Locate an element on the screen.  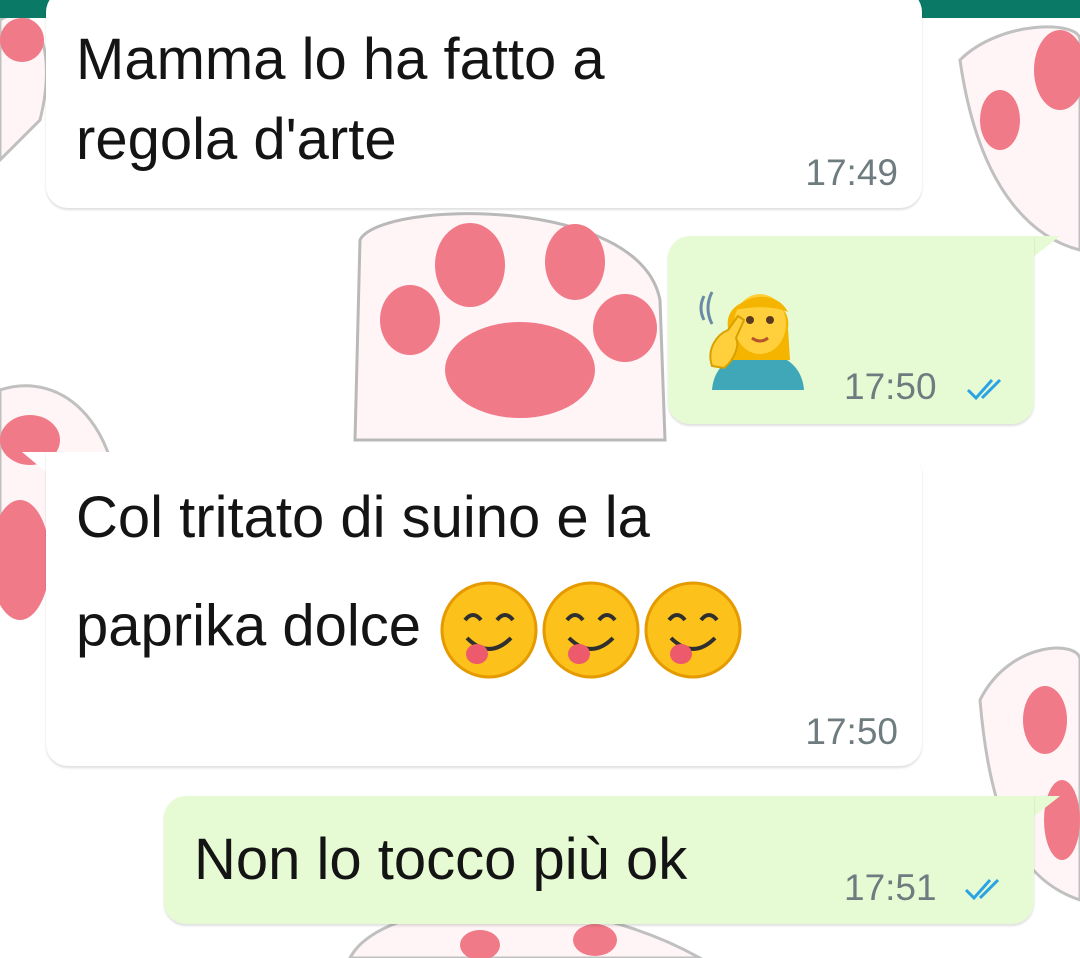
message-text-line: Mamma lo ha fatto a is located at coordinates (340, 59).